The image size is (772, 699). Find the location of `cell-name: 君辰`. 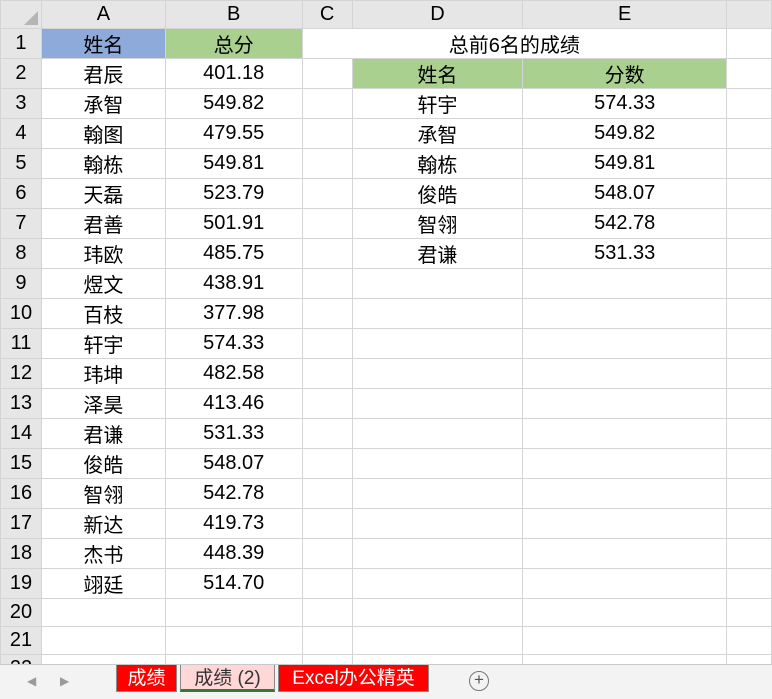

cell-name: 君辰 is located at coordinates (103, 73).